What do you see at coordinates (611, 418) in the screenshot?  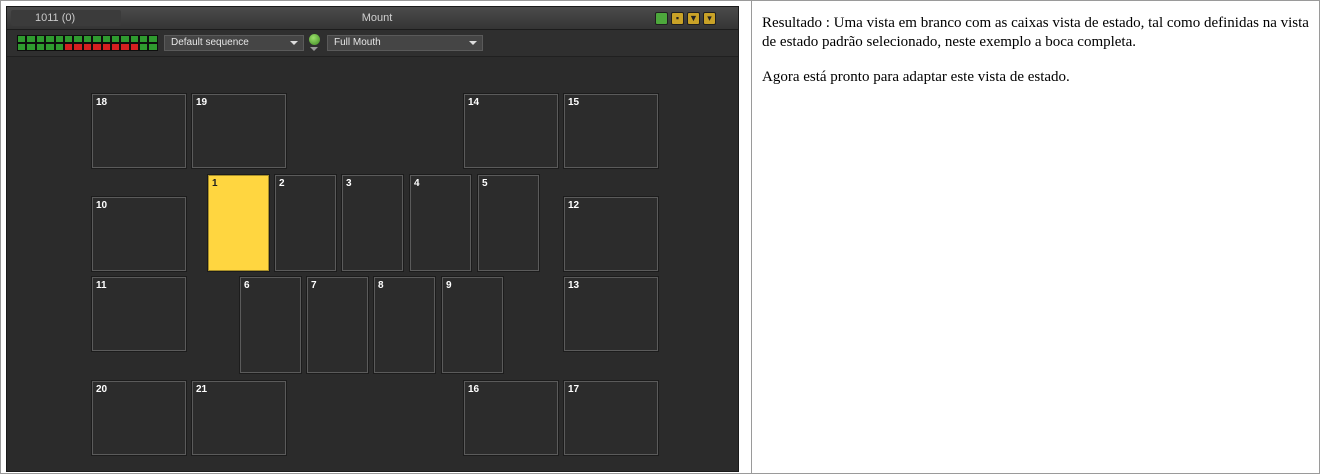 I see `mount-box-17: 17` at bounding box center [611, 418].